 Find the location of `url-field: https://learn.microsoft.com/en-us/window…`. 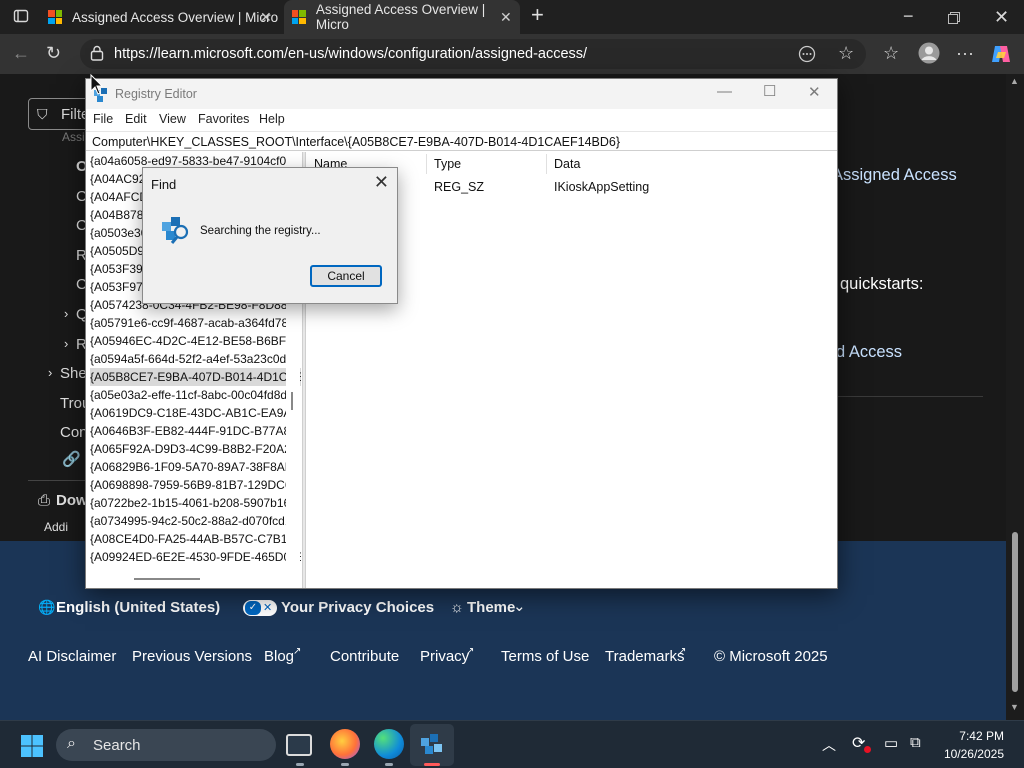

url-field: https://learn.microsoft.com/en-us/window… is located at coordinates (473, 54).